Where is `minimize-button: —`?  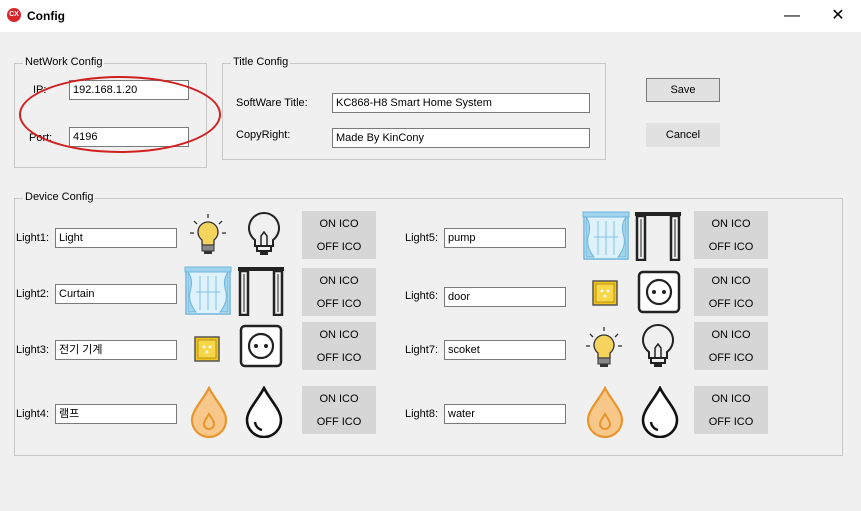
minimize-button: — is located at coordinates (792, 16).